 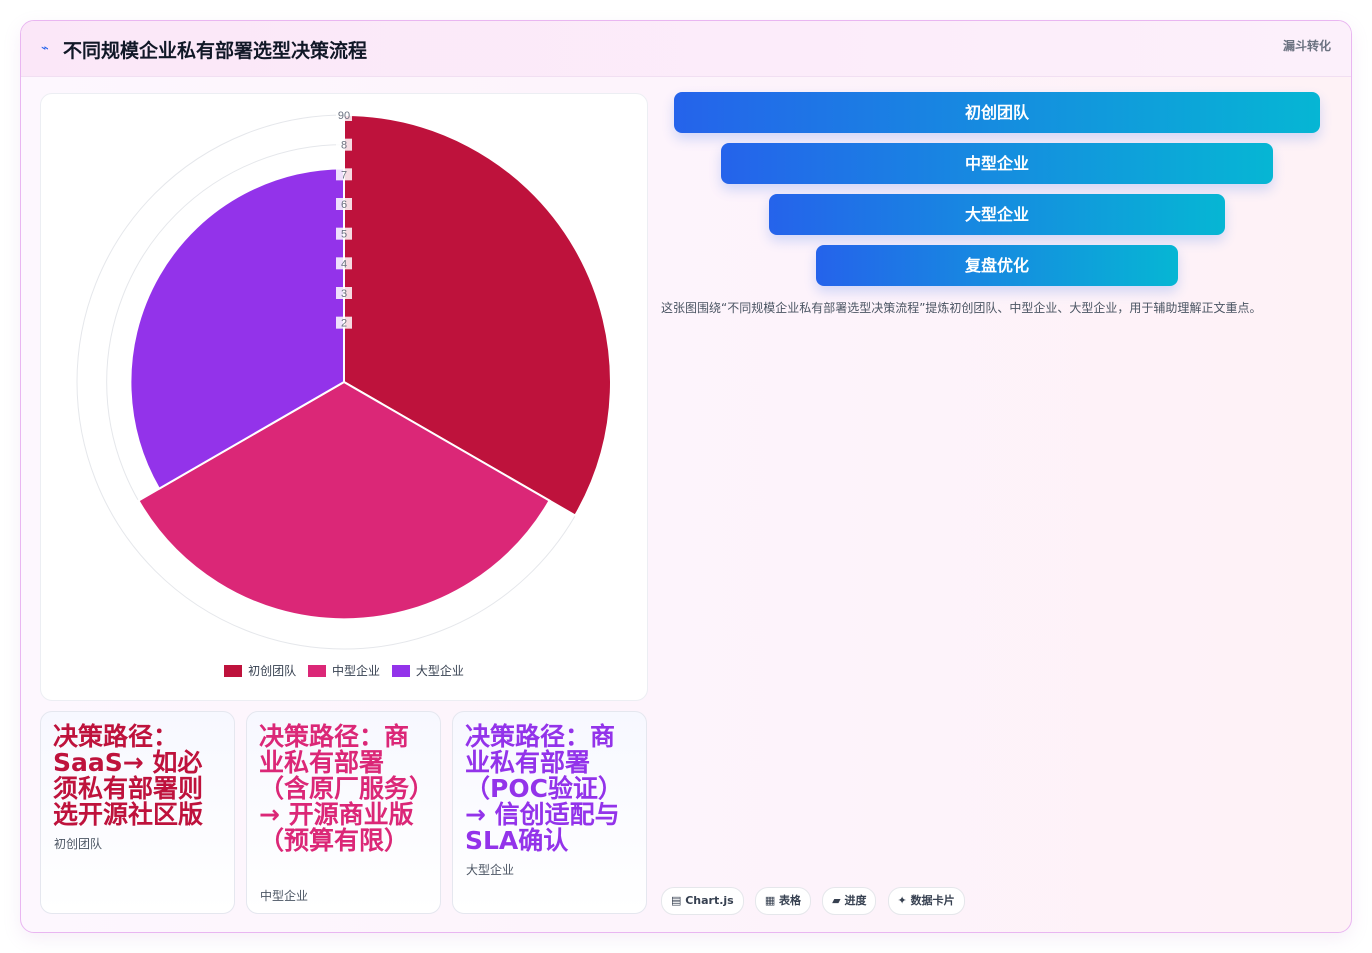 What do you see at coordinates (344, 116) in the screenshot?
I see `r-tick-label: 90` at bounding box center [344, 116].